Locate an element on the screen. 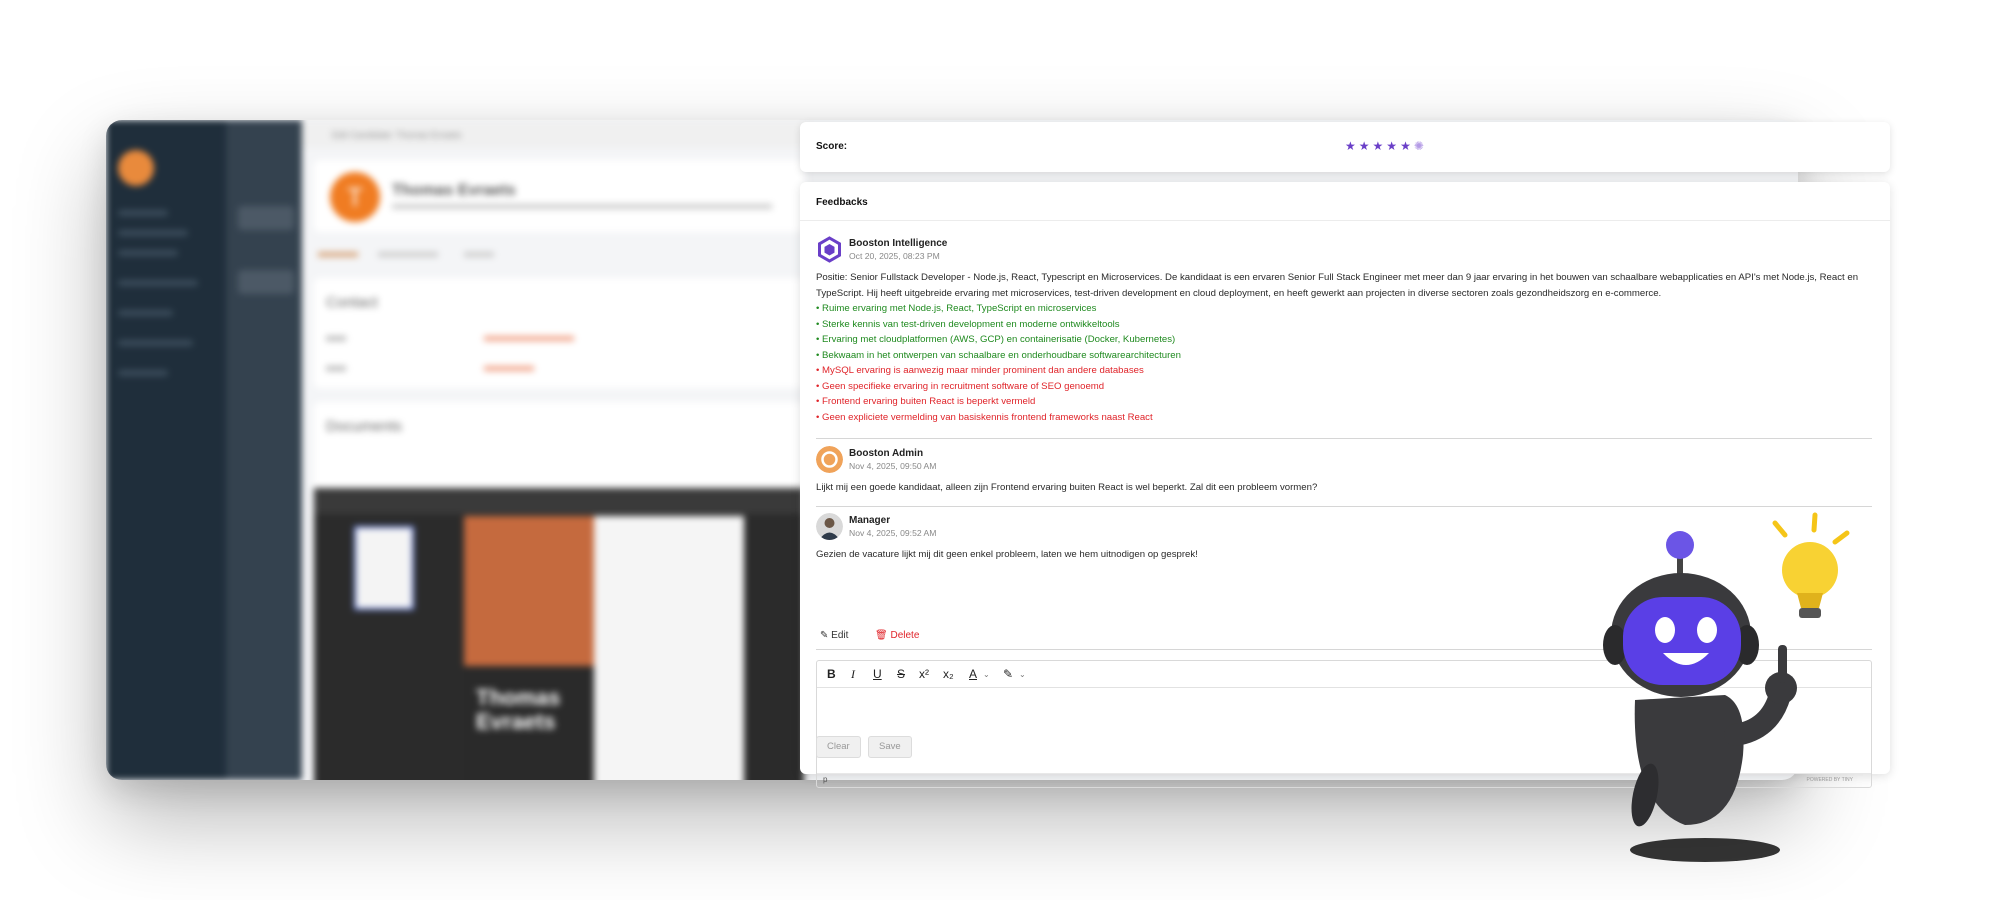  pdf-viewer: Thomas Evraets is located at coordinates (559, 634).